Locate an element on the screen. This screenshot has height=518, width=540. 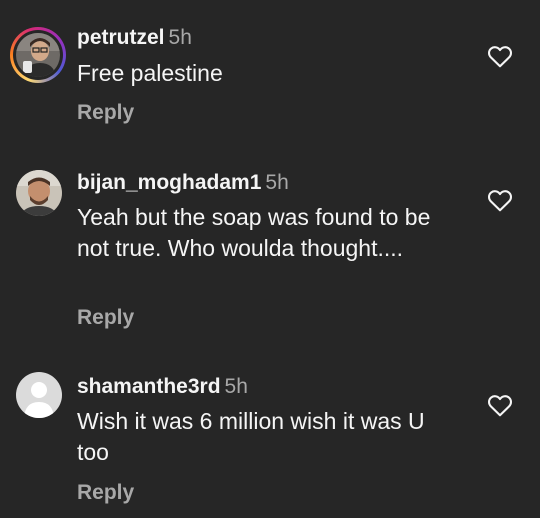
comment-header: bijan_moghadam1 5h is located at coordinates (183, 183).